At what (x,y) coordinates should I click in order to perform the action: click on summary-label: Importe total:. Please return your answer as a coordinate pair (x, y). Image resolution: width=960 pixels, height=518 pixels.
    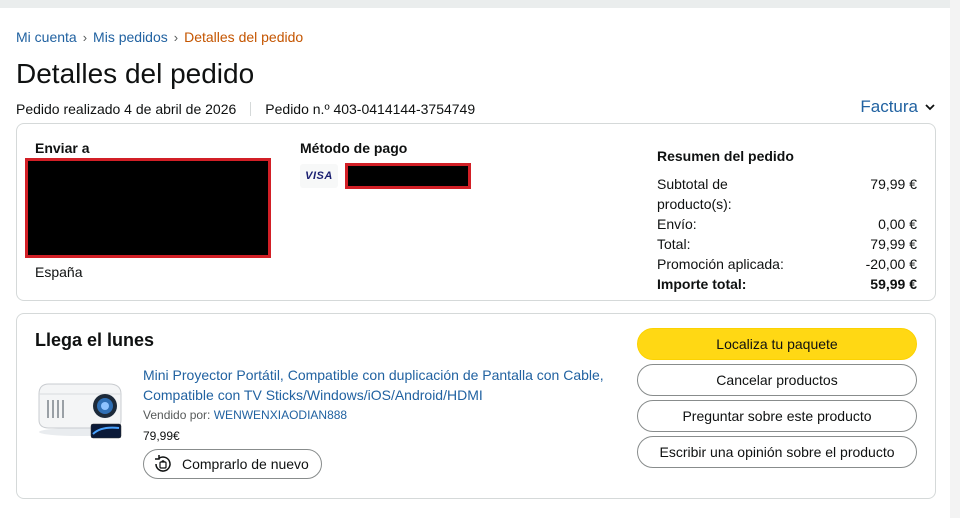
    Looking at the image, I should click on (702, 284).